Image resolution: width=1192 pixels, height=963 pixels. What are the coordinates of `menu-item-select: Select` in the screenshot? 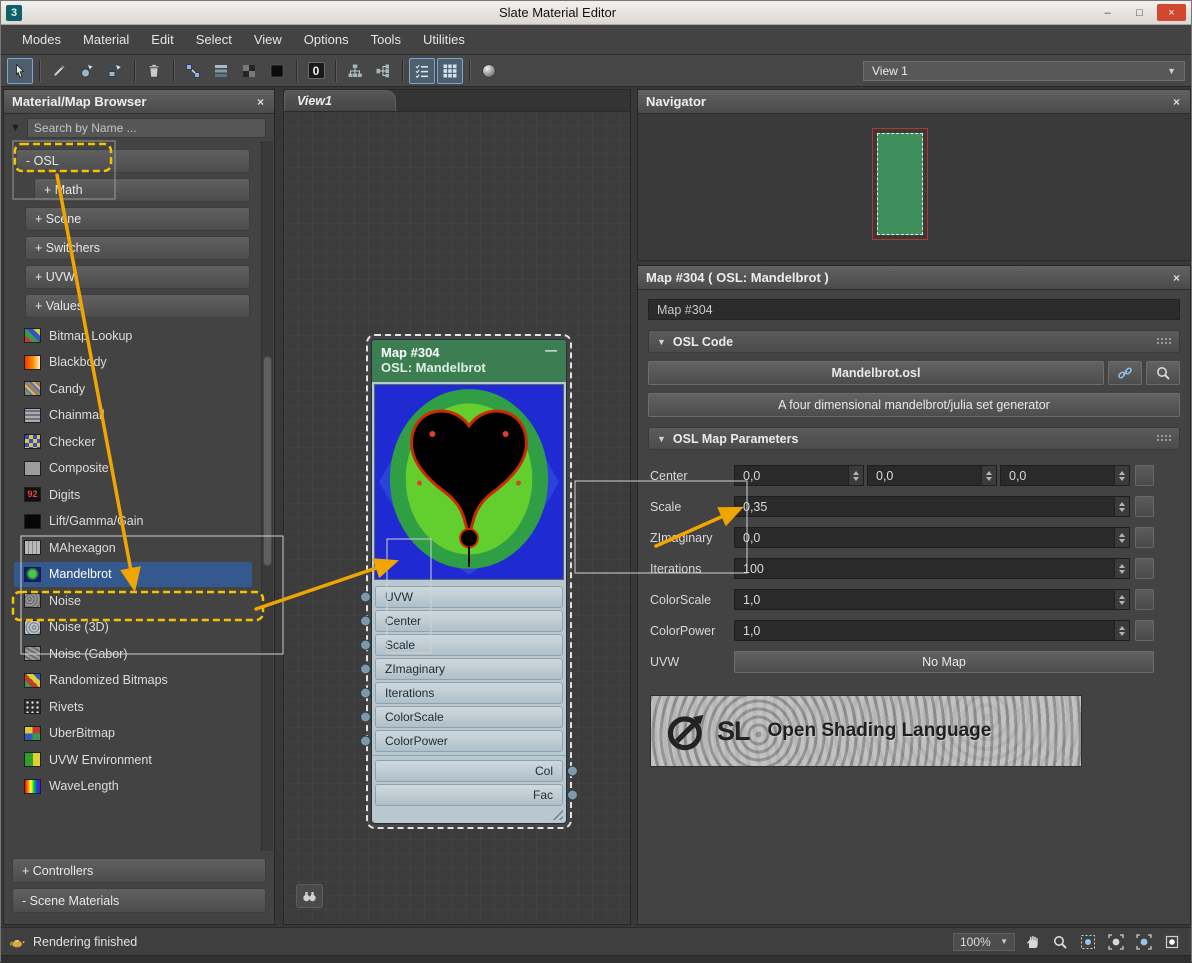 It's located at (214, 39).